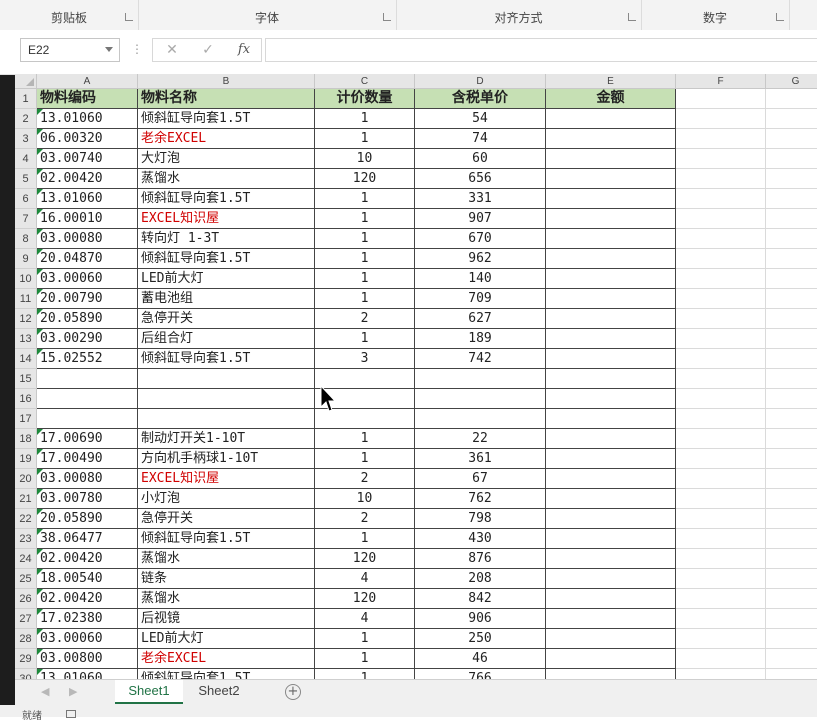  What do you see at coordinates (480, 279) in the screenshot?
I see `table-cell-price: 140` at bounding box center [480, 279].